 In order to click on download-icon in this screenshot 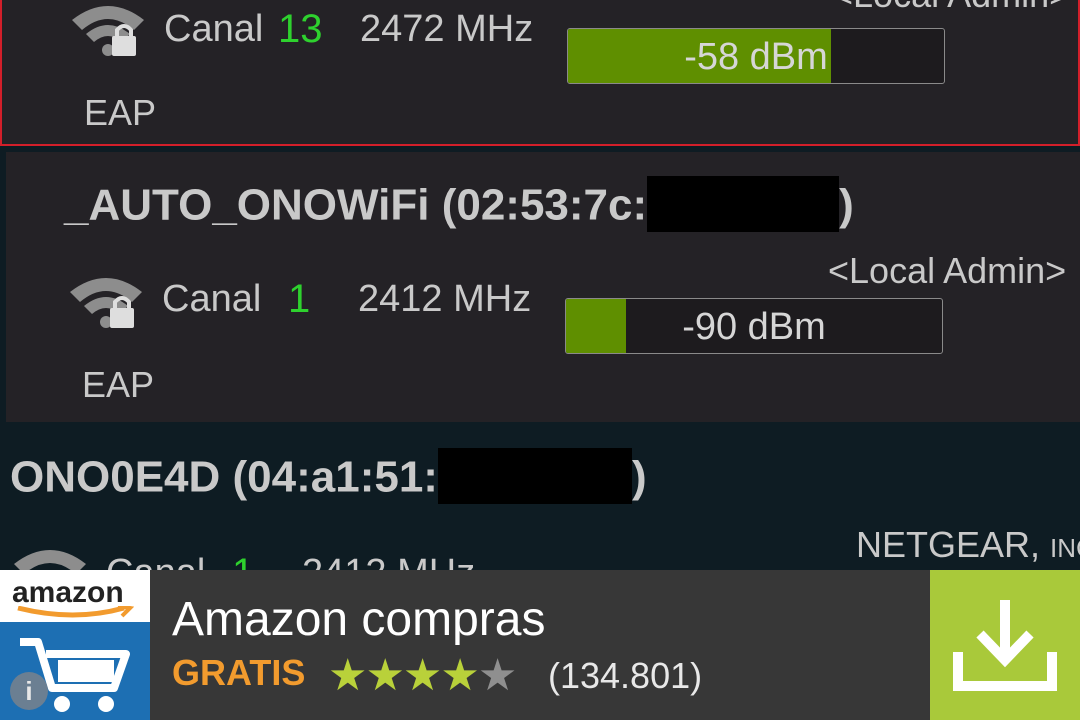, I will do `click(1005, 645)`.